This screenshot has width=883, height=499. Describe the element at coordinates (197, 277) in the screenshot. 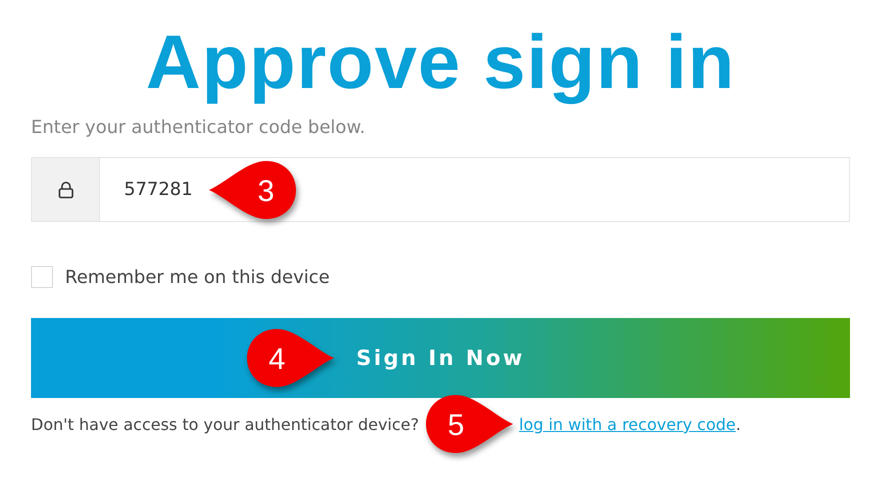

I see `remember-label: Remember me on this device` at that location.